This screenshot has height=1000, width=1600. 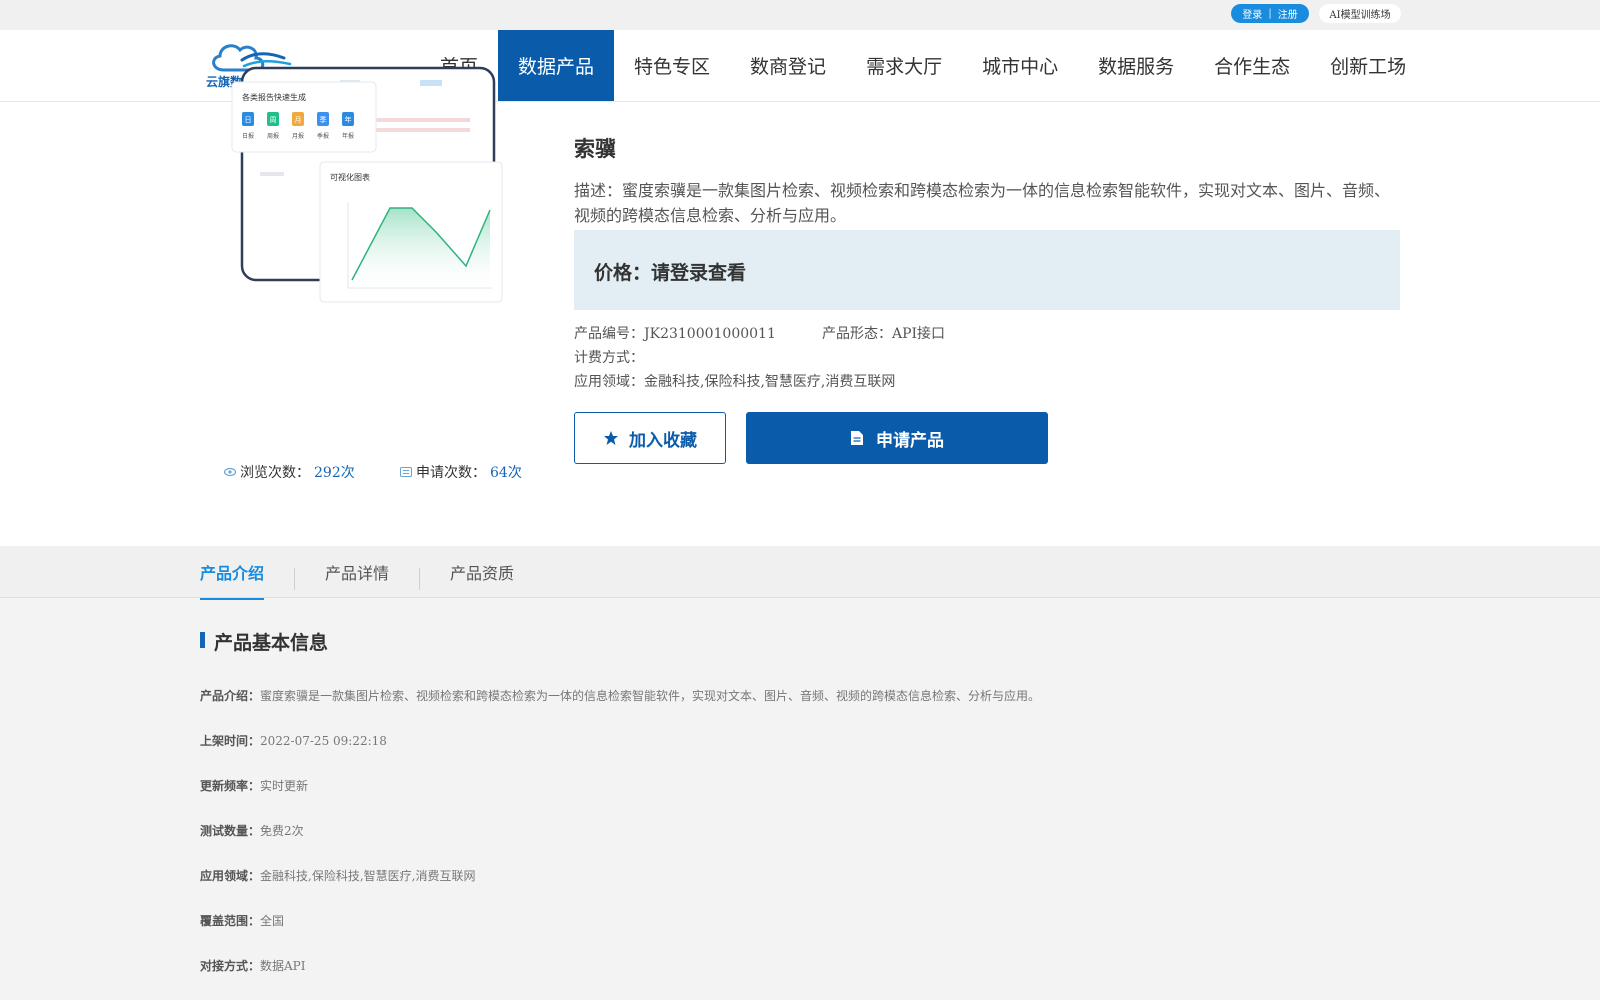 I want to click on register-link: 注册, so click(x=1288, y=13).